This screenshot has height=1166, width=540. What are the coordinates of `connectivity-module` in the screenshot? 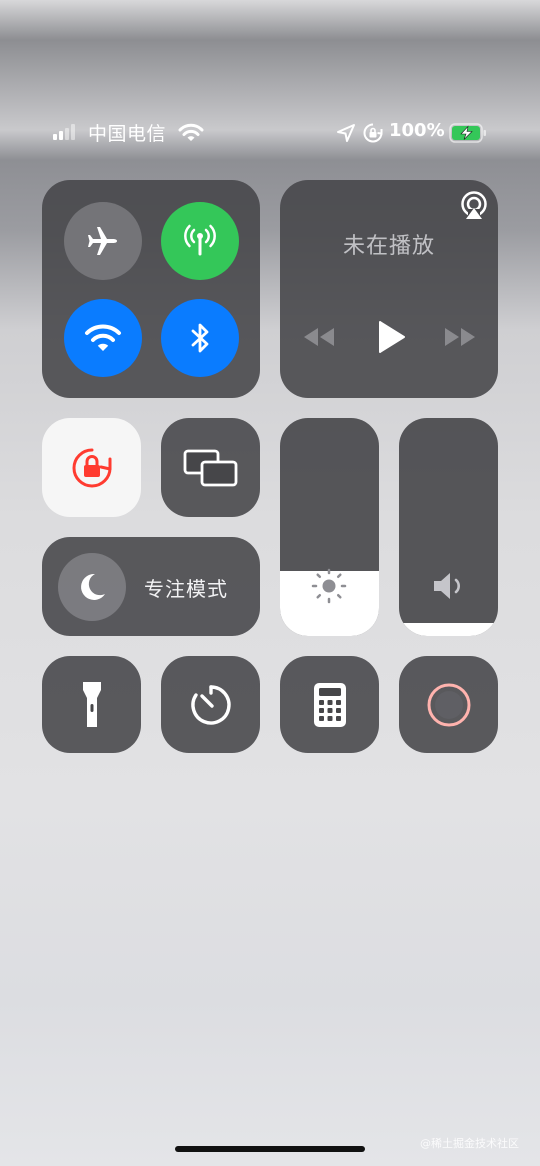 It's located at (151, 289).